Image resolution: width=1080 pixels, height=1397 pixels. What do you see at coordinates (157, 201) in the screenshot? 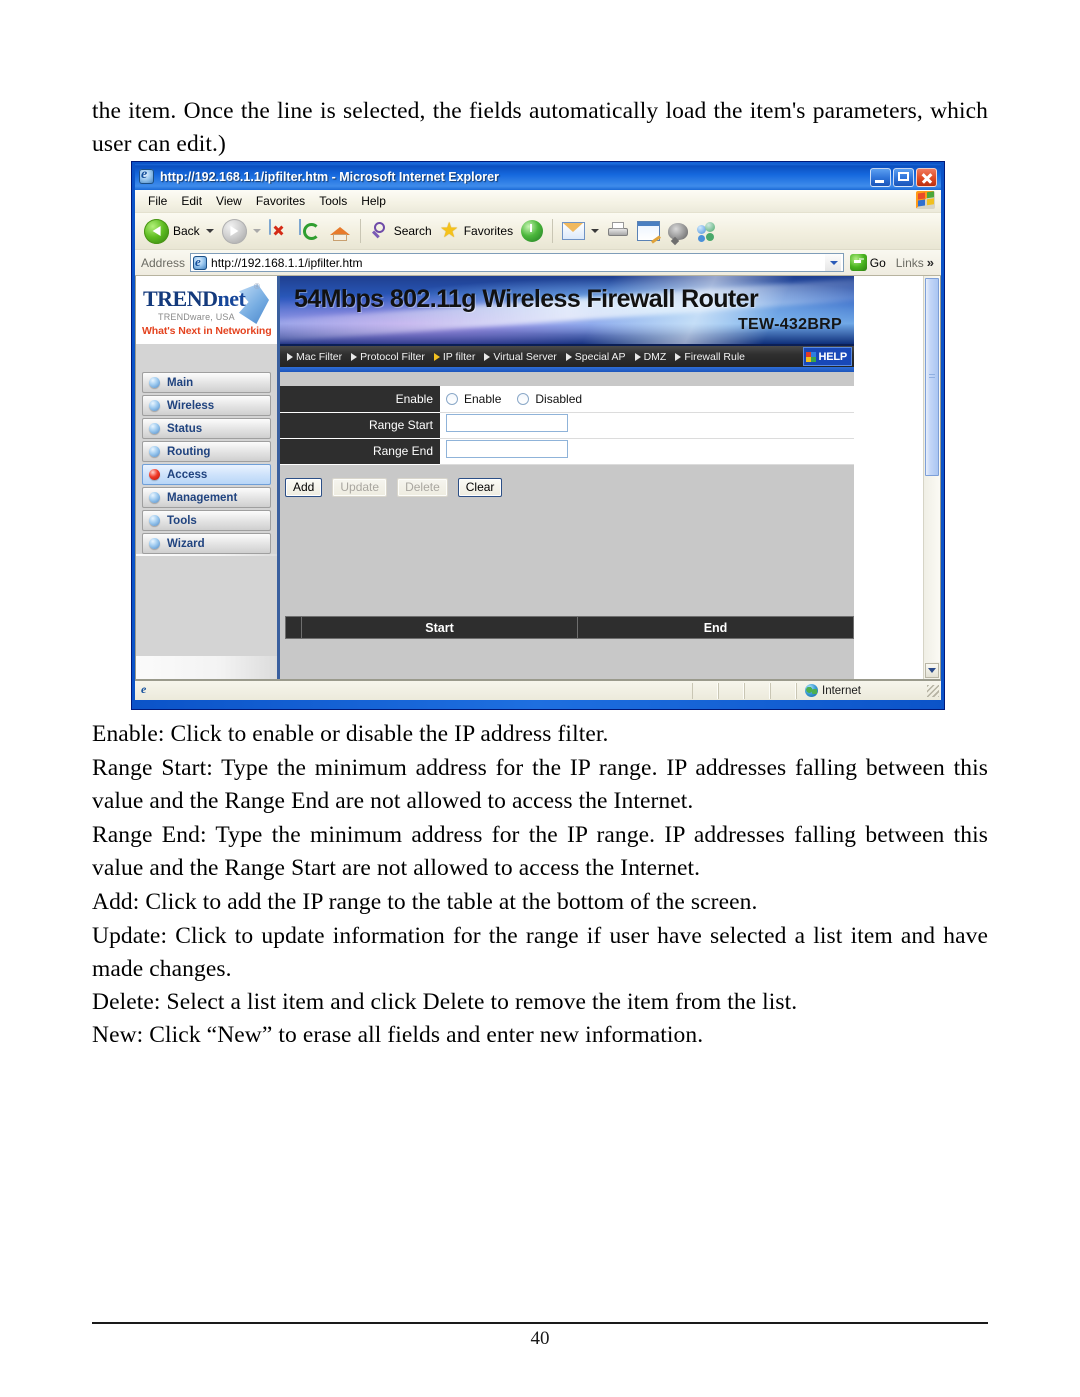
I see `menu-item-file: File` at bounding box center [157, 201].